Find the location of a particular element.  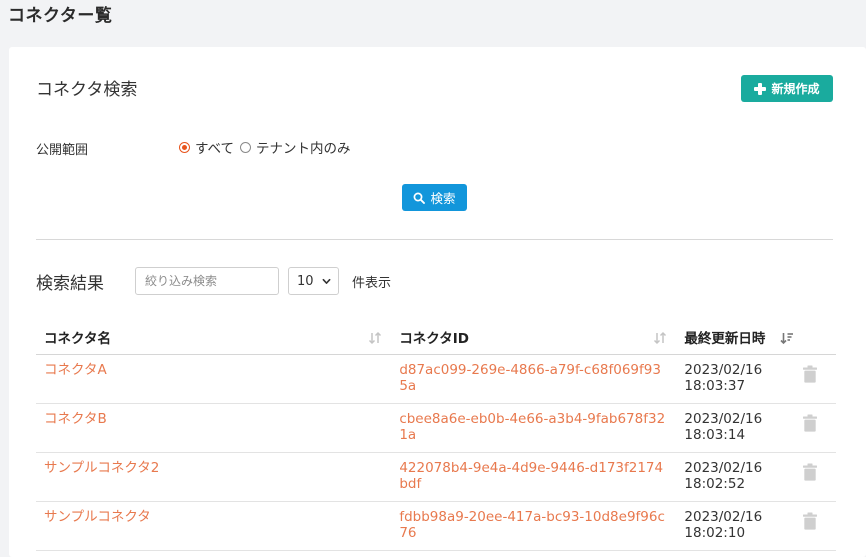

sort-desc-icon is located at coordinates (787, 338).